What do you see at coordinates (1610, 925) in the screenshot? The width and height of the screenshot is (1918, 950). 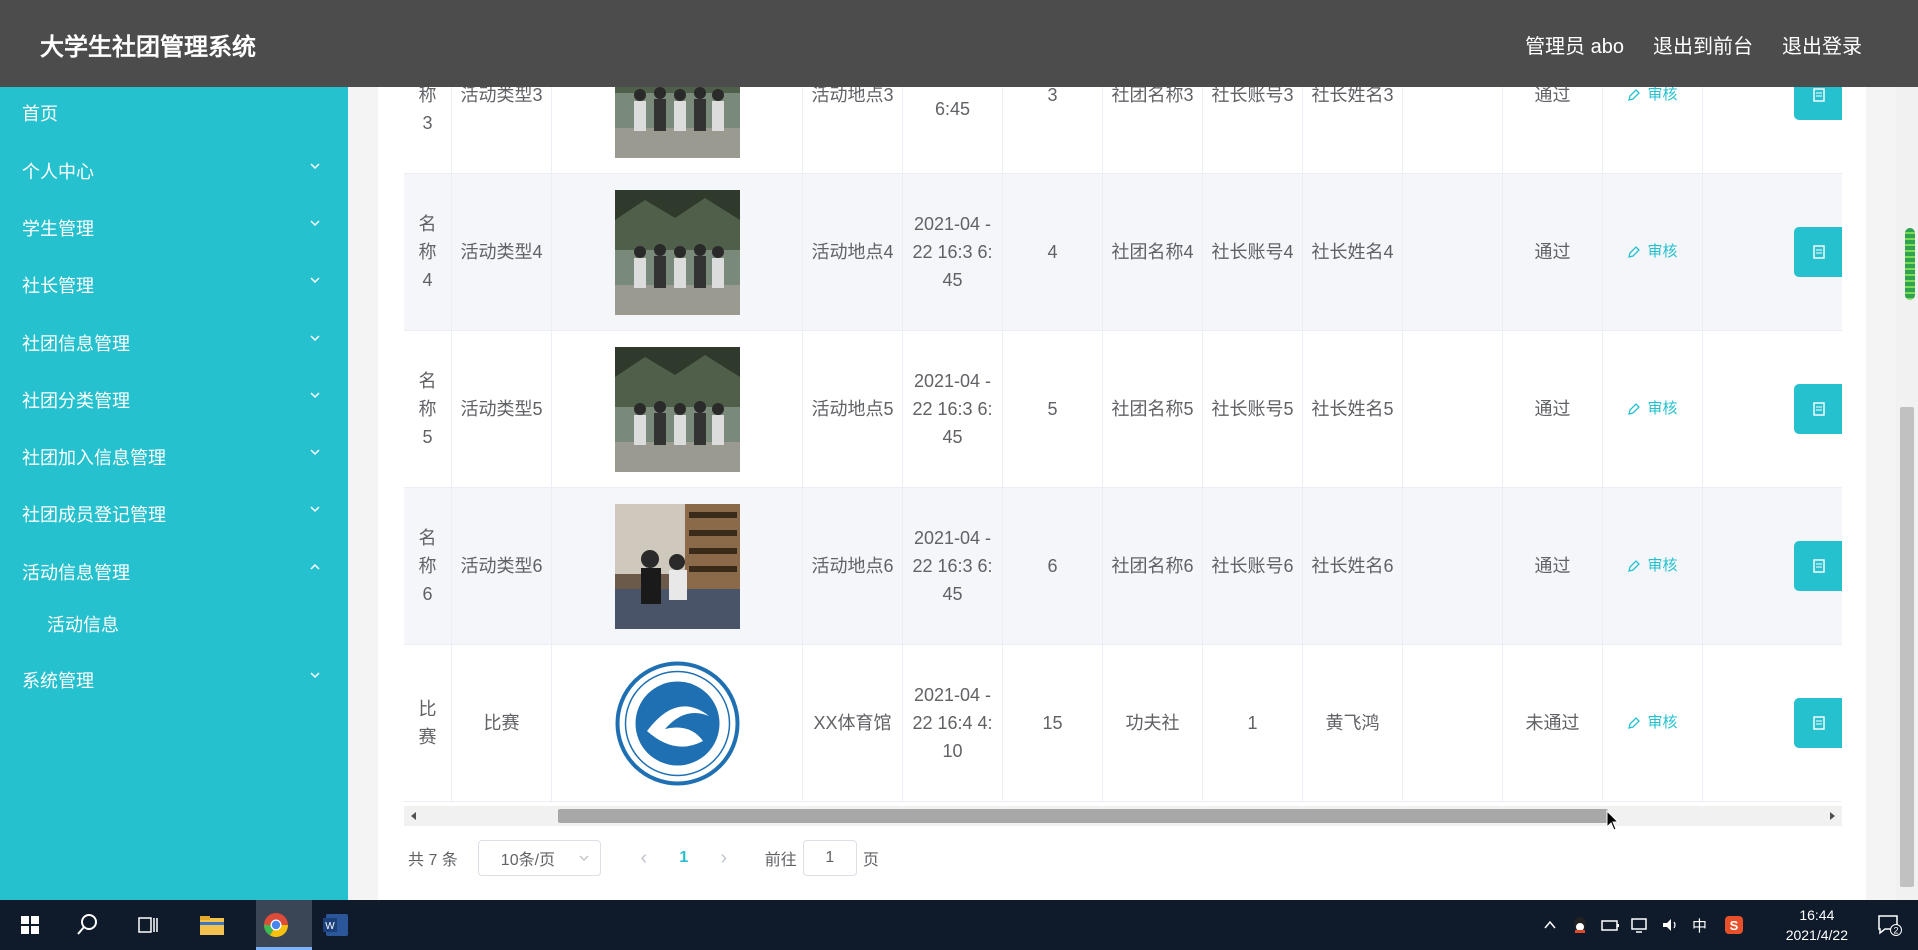 I see `battery-icon` at bounding box center [1610, 925].